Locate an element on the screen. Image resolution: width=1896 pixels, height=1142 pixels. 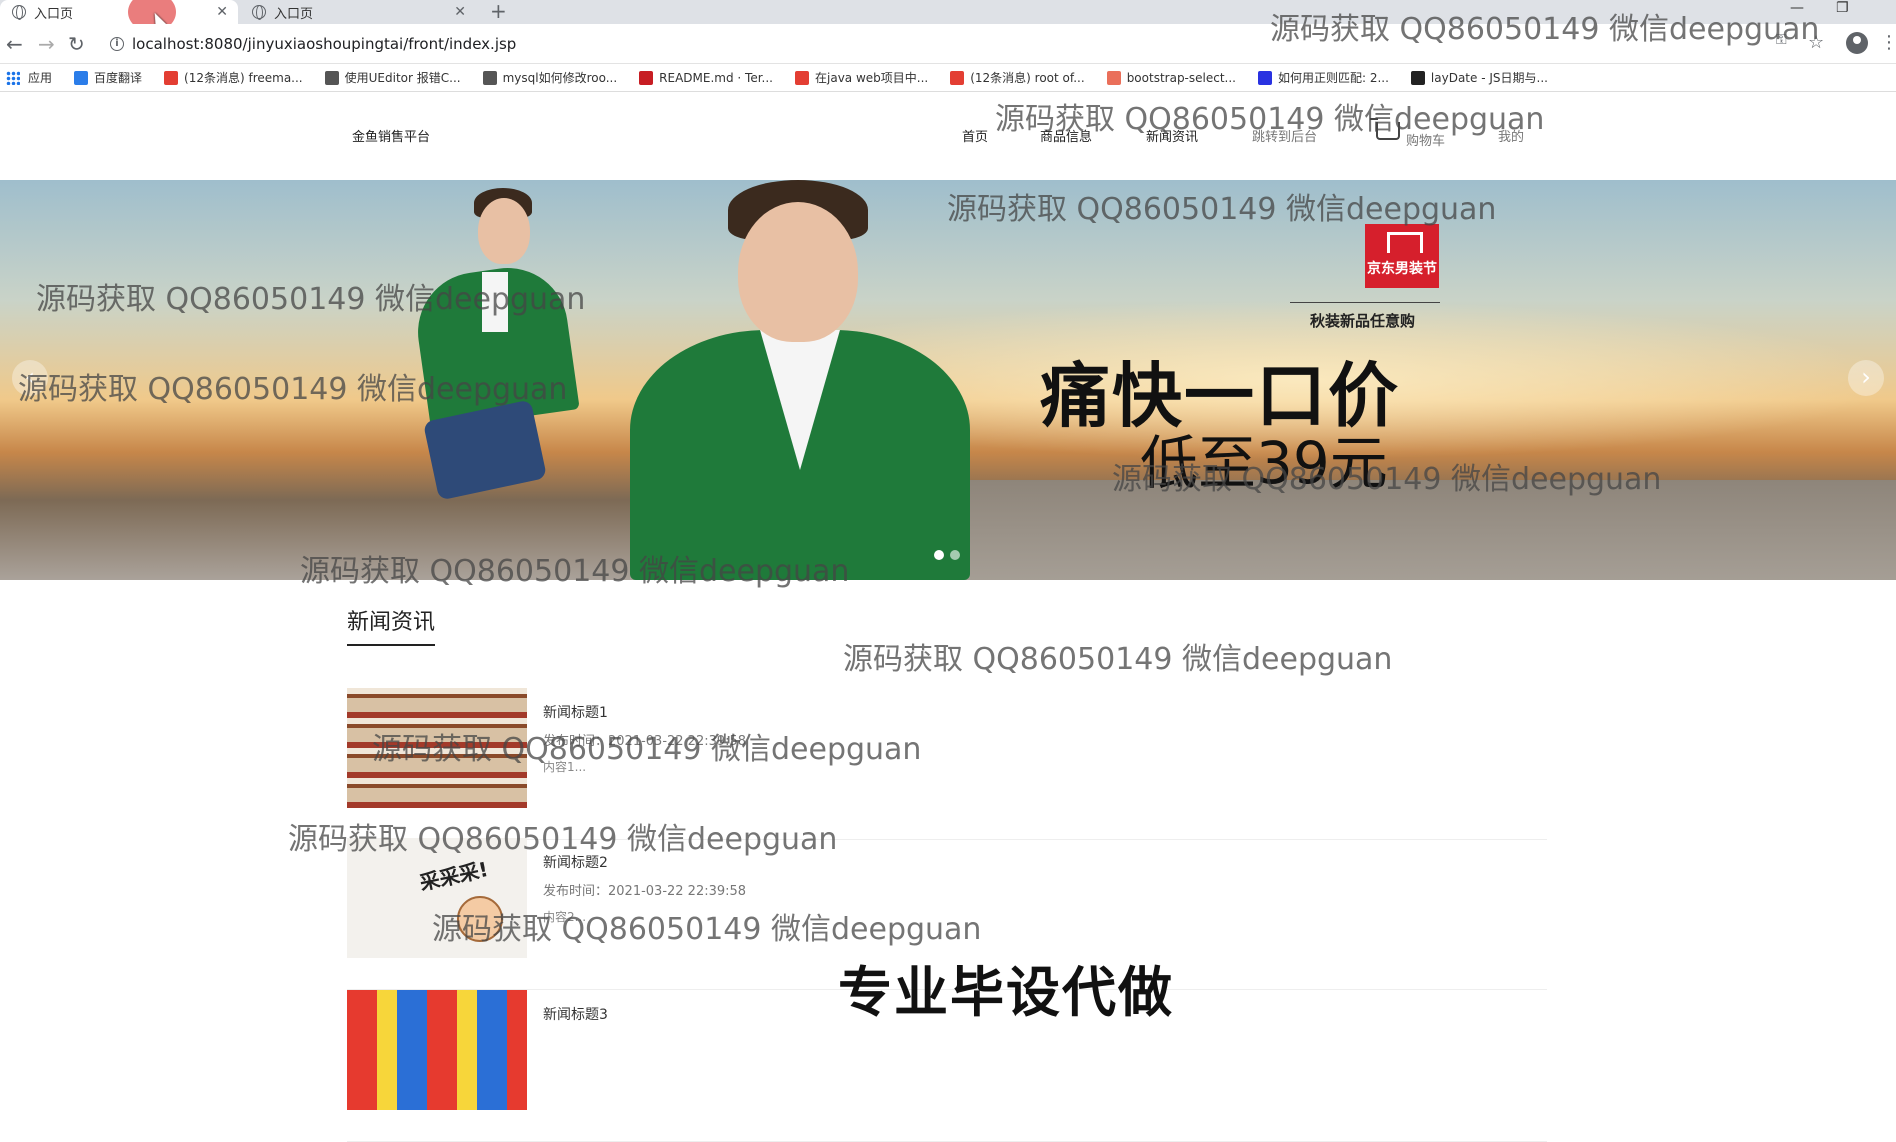
browser-tab-2: 入口页 ✕ is located at coordinates (358, 12).